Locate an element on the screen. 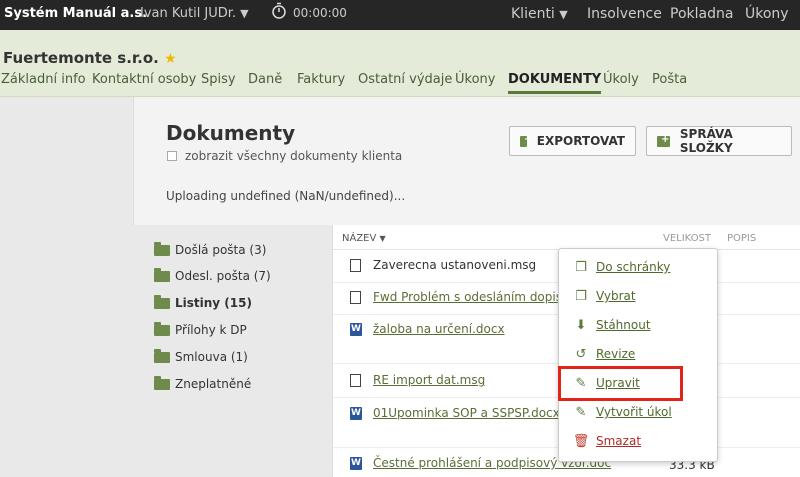  menu-item-vytvorit-ukol: ✎ Vytvořit úkol is located at coordinates (622, 412).